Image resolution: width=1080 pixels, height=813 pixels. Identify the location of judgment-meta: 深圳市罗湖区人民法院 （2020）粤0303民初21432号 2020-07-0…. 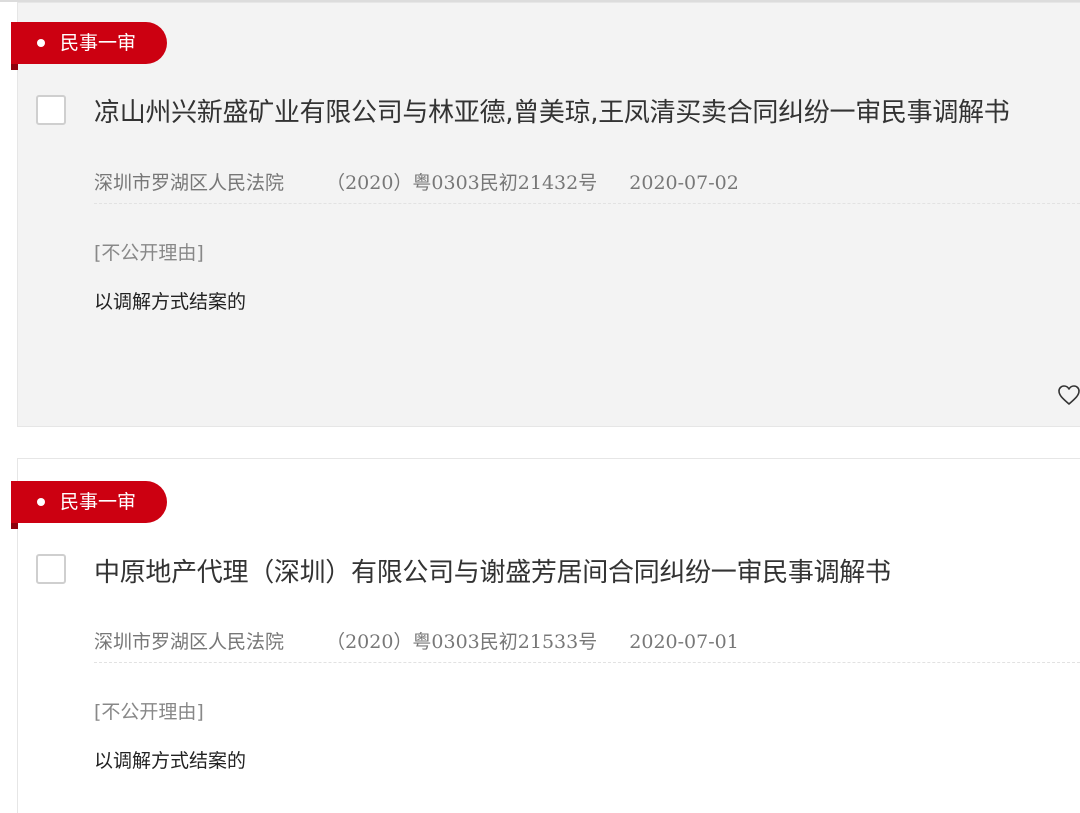
(416, 181).